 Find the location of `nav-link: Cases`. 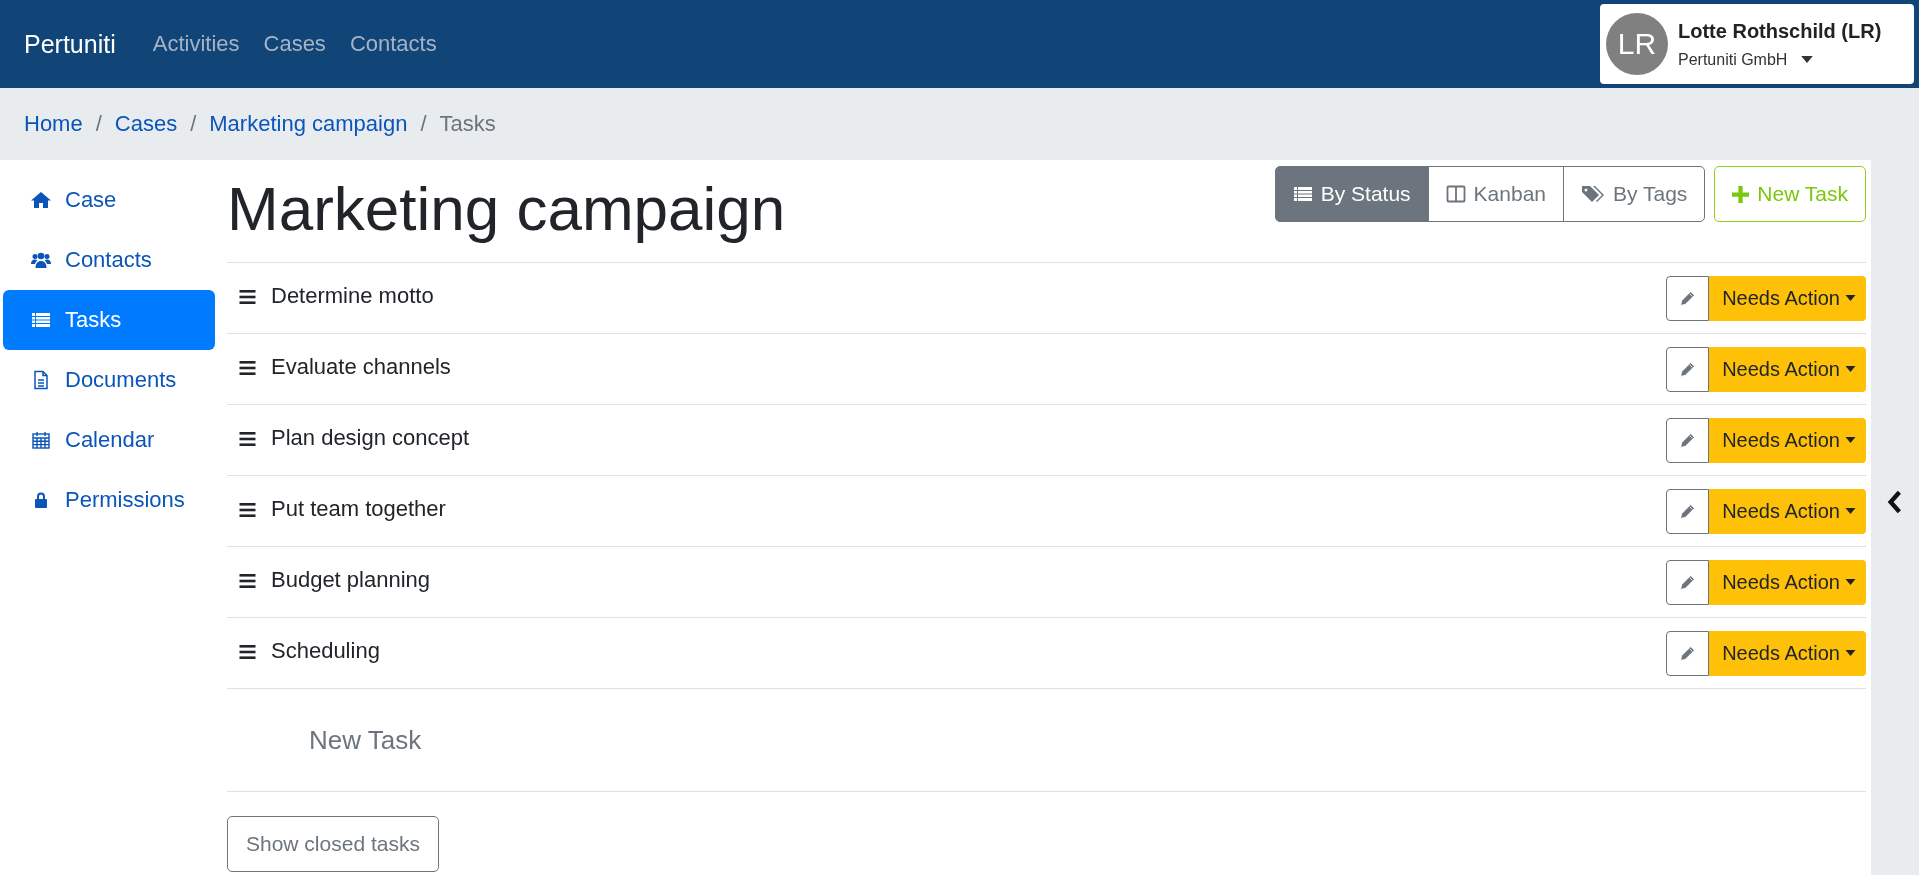

nav-link: Cases is located at coordinates (294, 44).